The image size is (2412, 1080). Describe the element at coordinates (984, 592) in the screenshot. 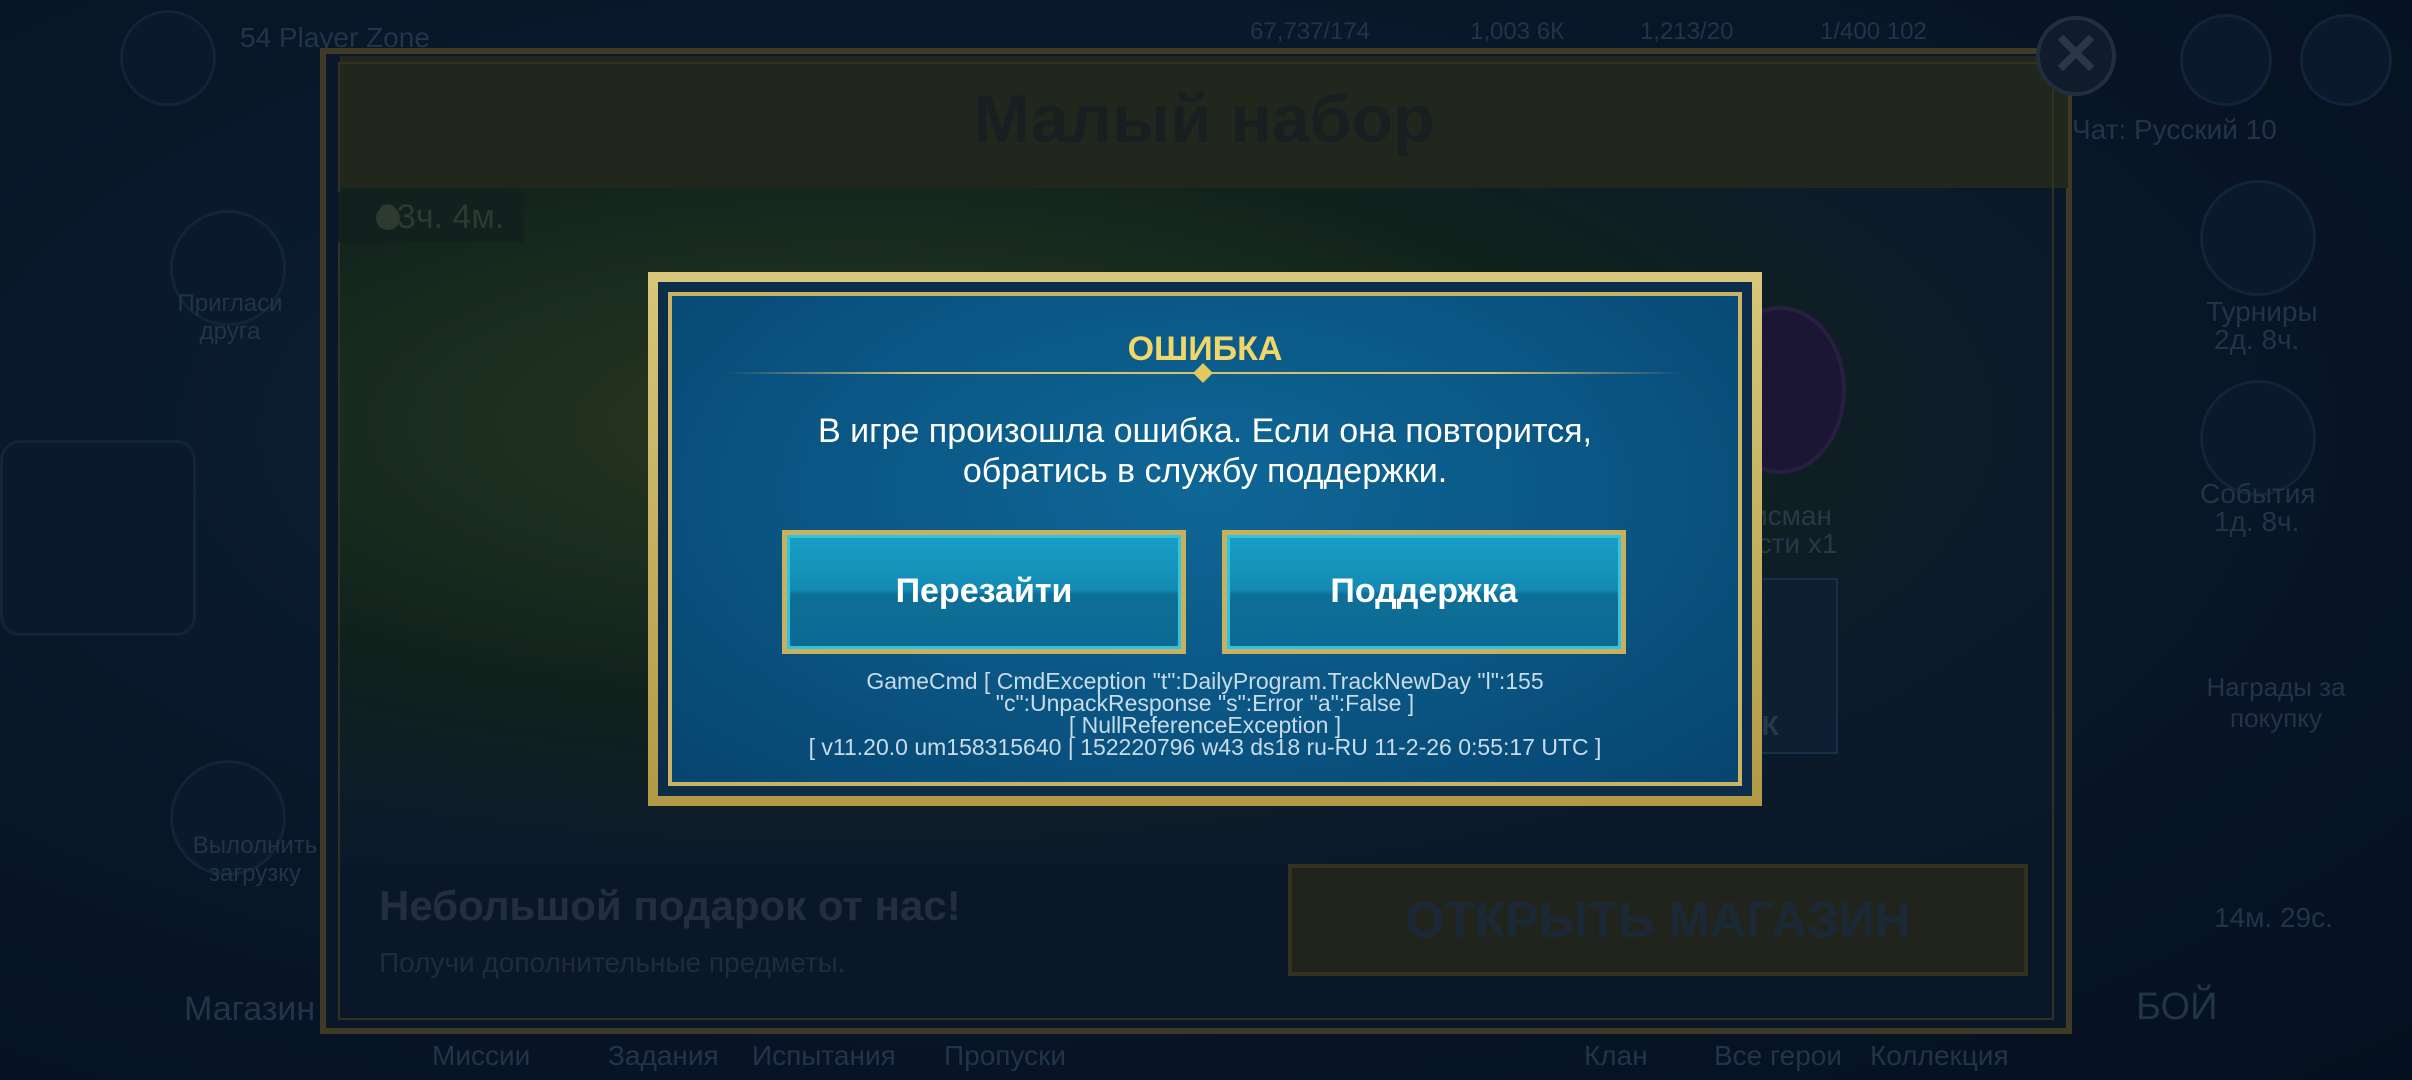

I see `relog-button: Перезайти` at that location.